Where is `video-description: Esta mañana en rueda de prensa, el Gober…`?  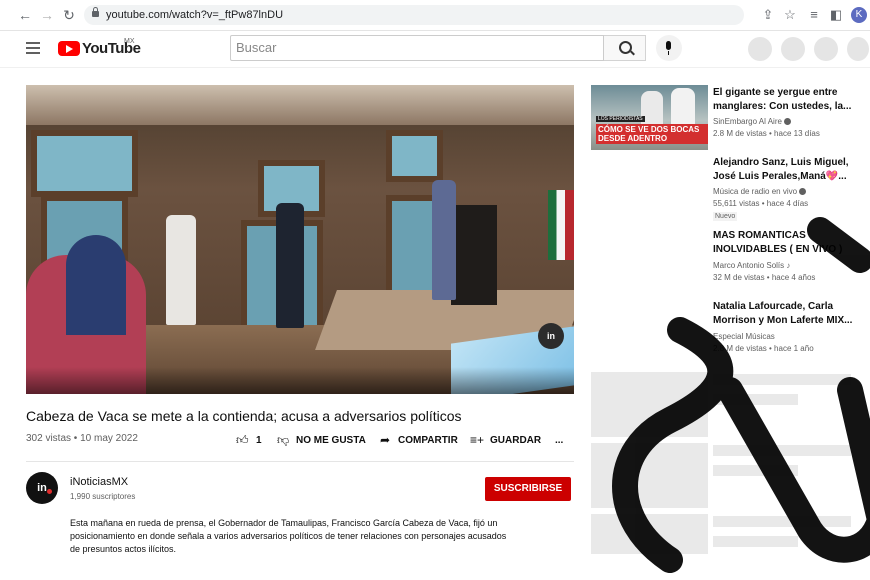
video-description: Esta mañana en rueda de prensa, el Gober… is located at coordinates (288, 536).